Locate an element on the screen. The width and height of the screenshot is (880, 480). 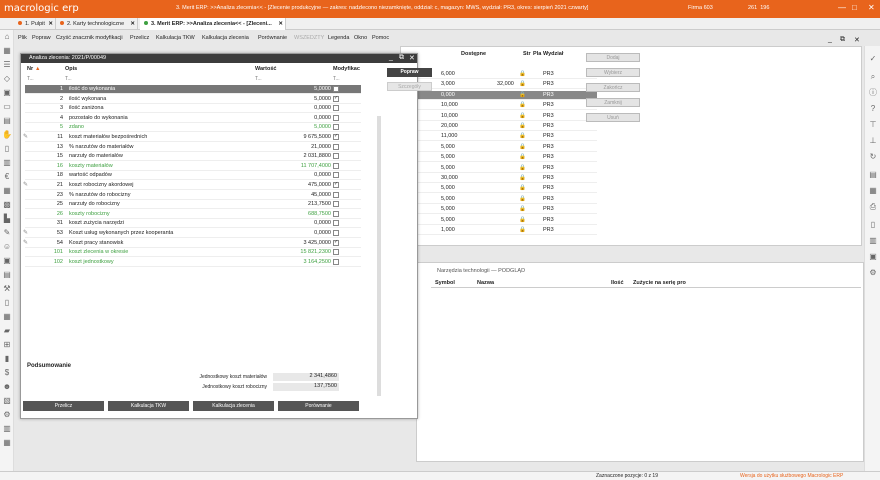
sheet-icon: ▦ is located at coordinates (873, 191).